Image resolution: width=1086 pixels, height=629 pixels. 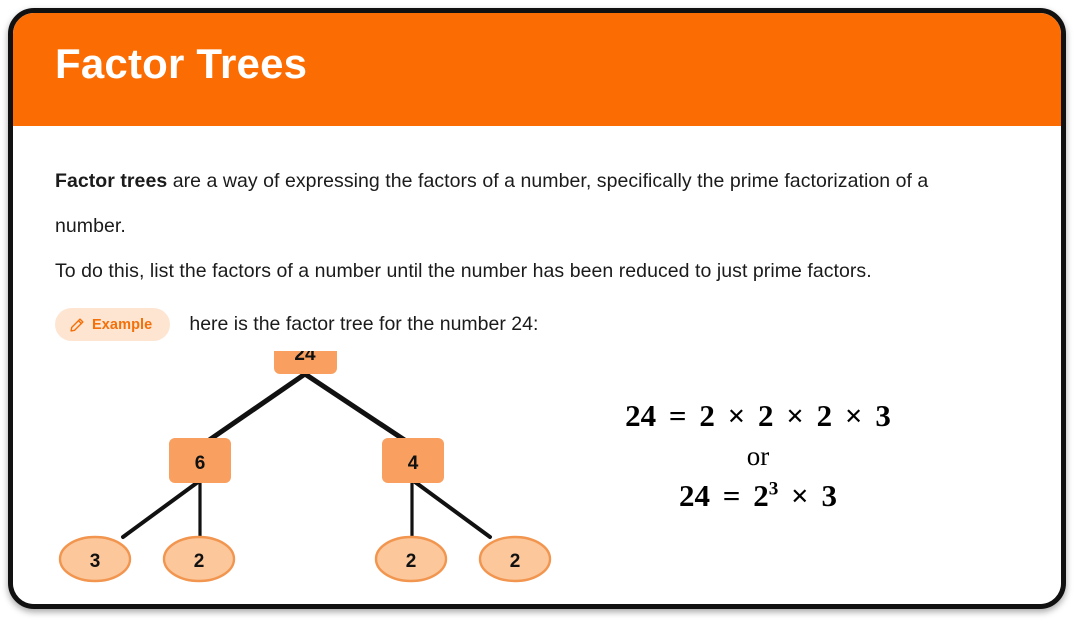 I want to click on tree-leaf-two-a: 2, so click(x=199, y=559).